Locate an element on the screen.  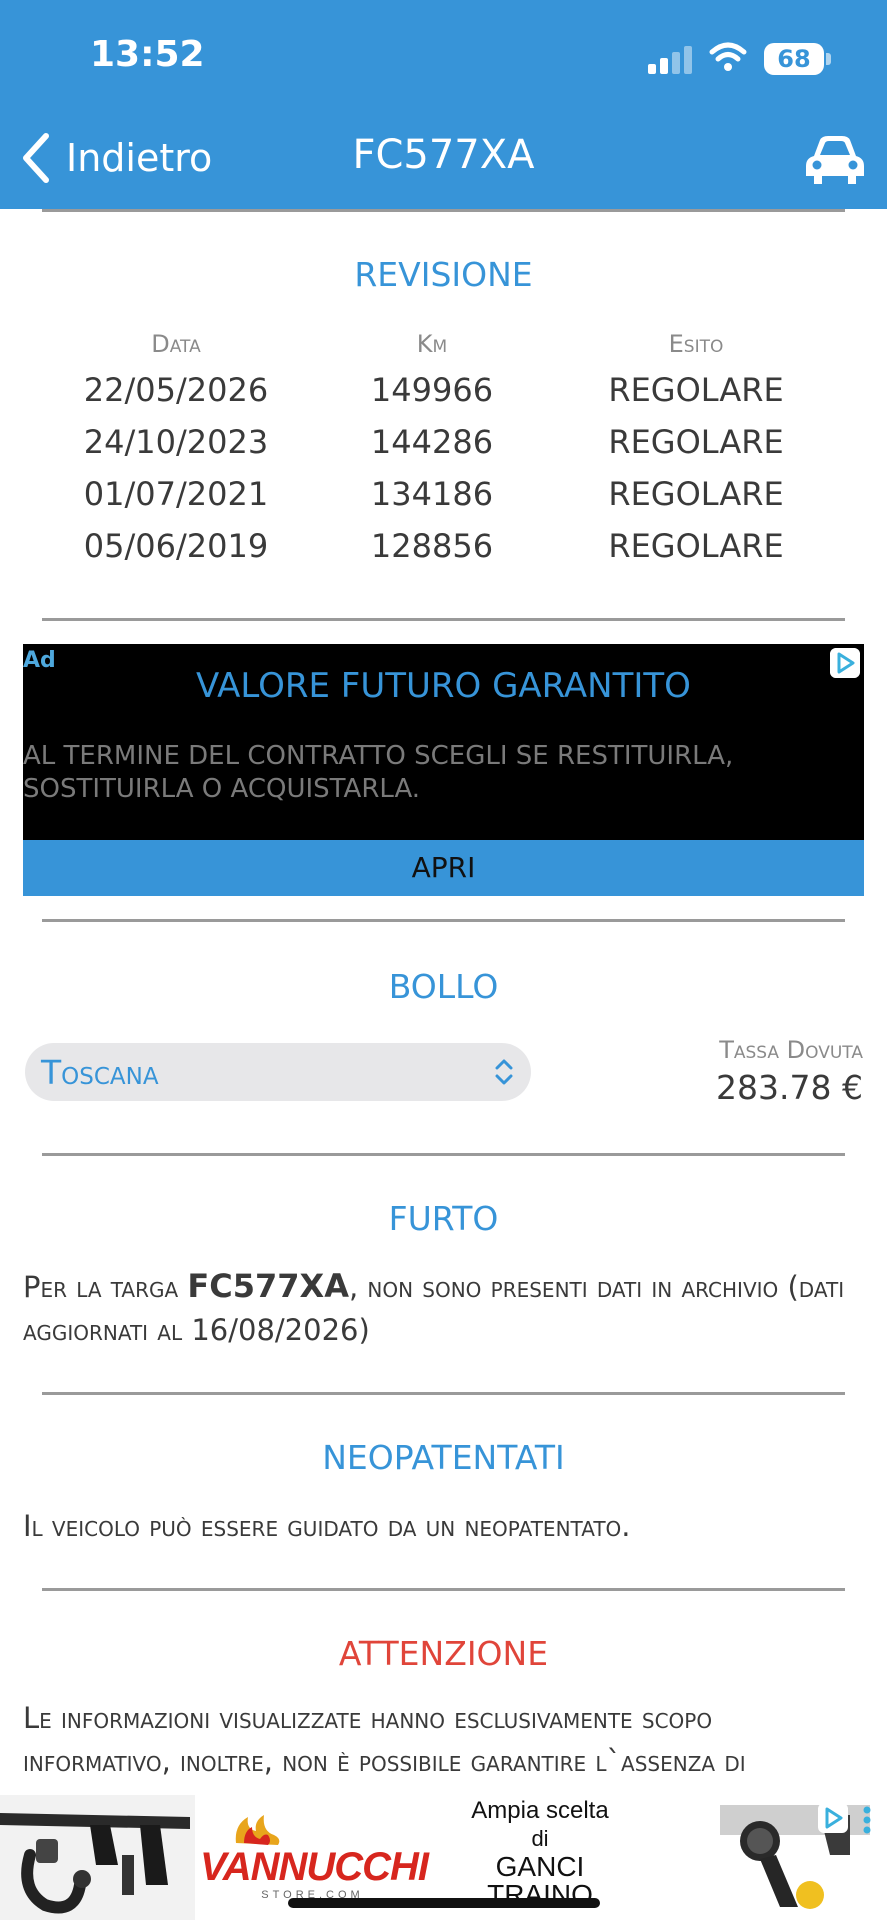
revision-date: 01/07/2021 is located at coordinates (176, 494).